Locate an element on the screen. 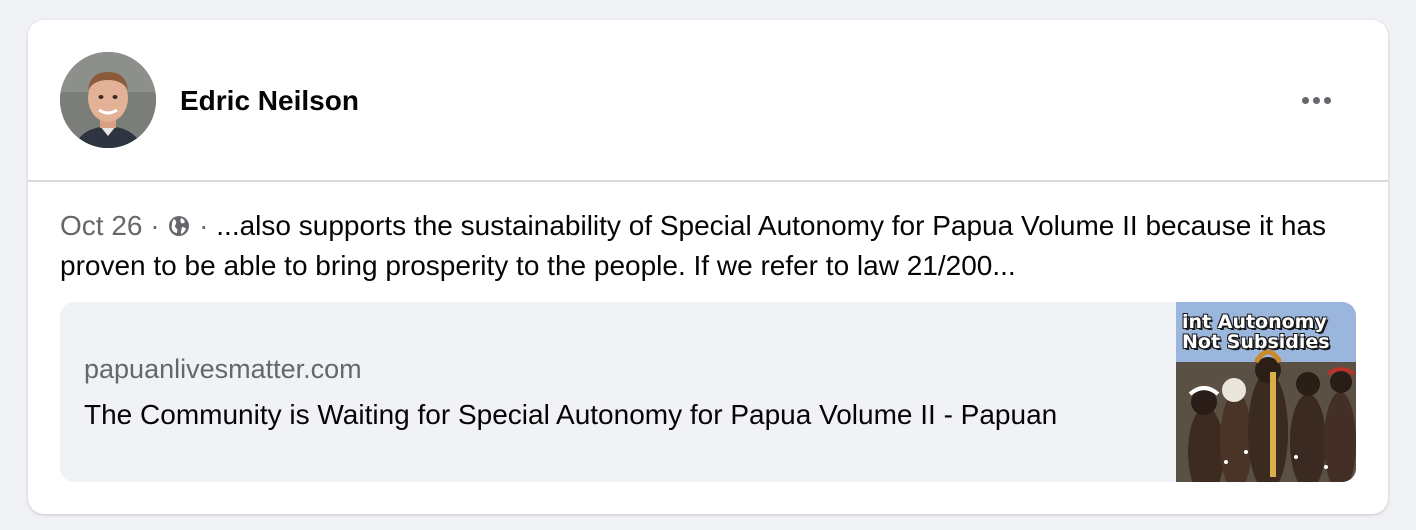  divider is located at coordinates (708, 181).